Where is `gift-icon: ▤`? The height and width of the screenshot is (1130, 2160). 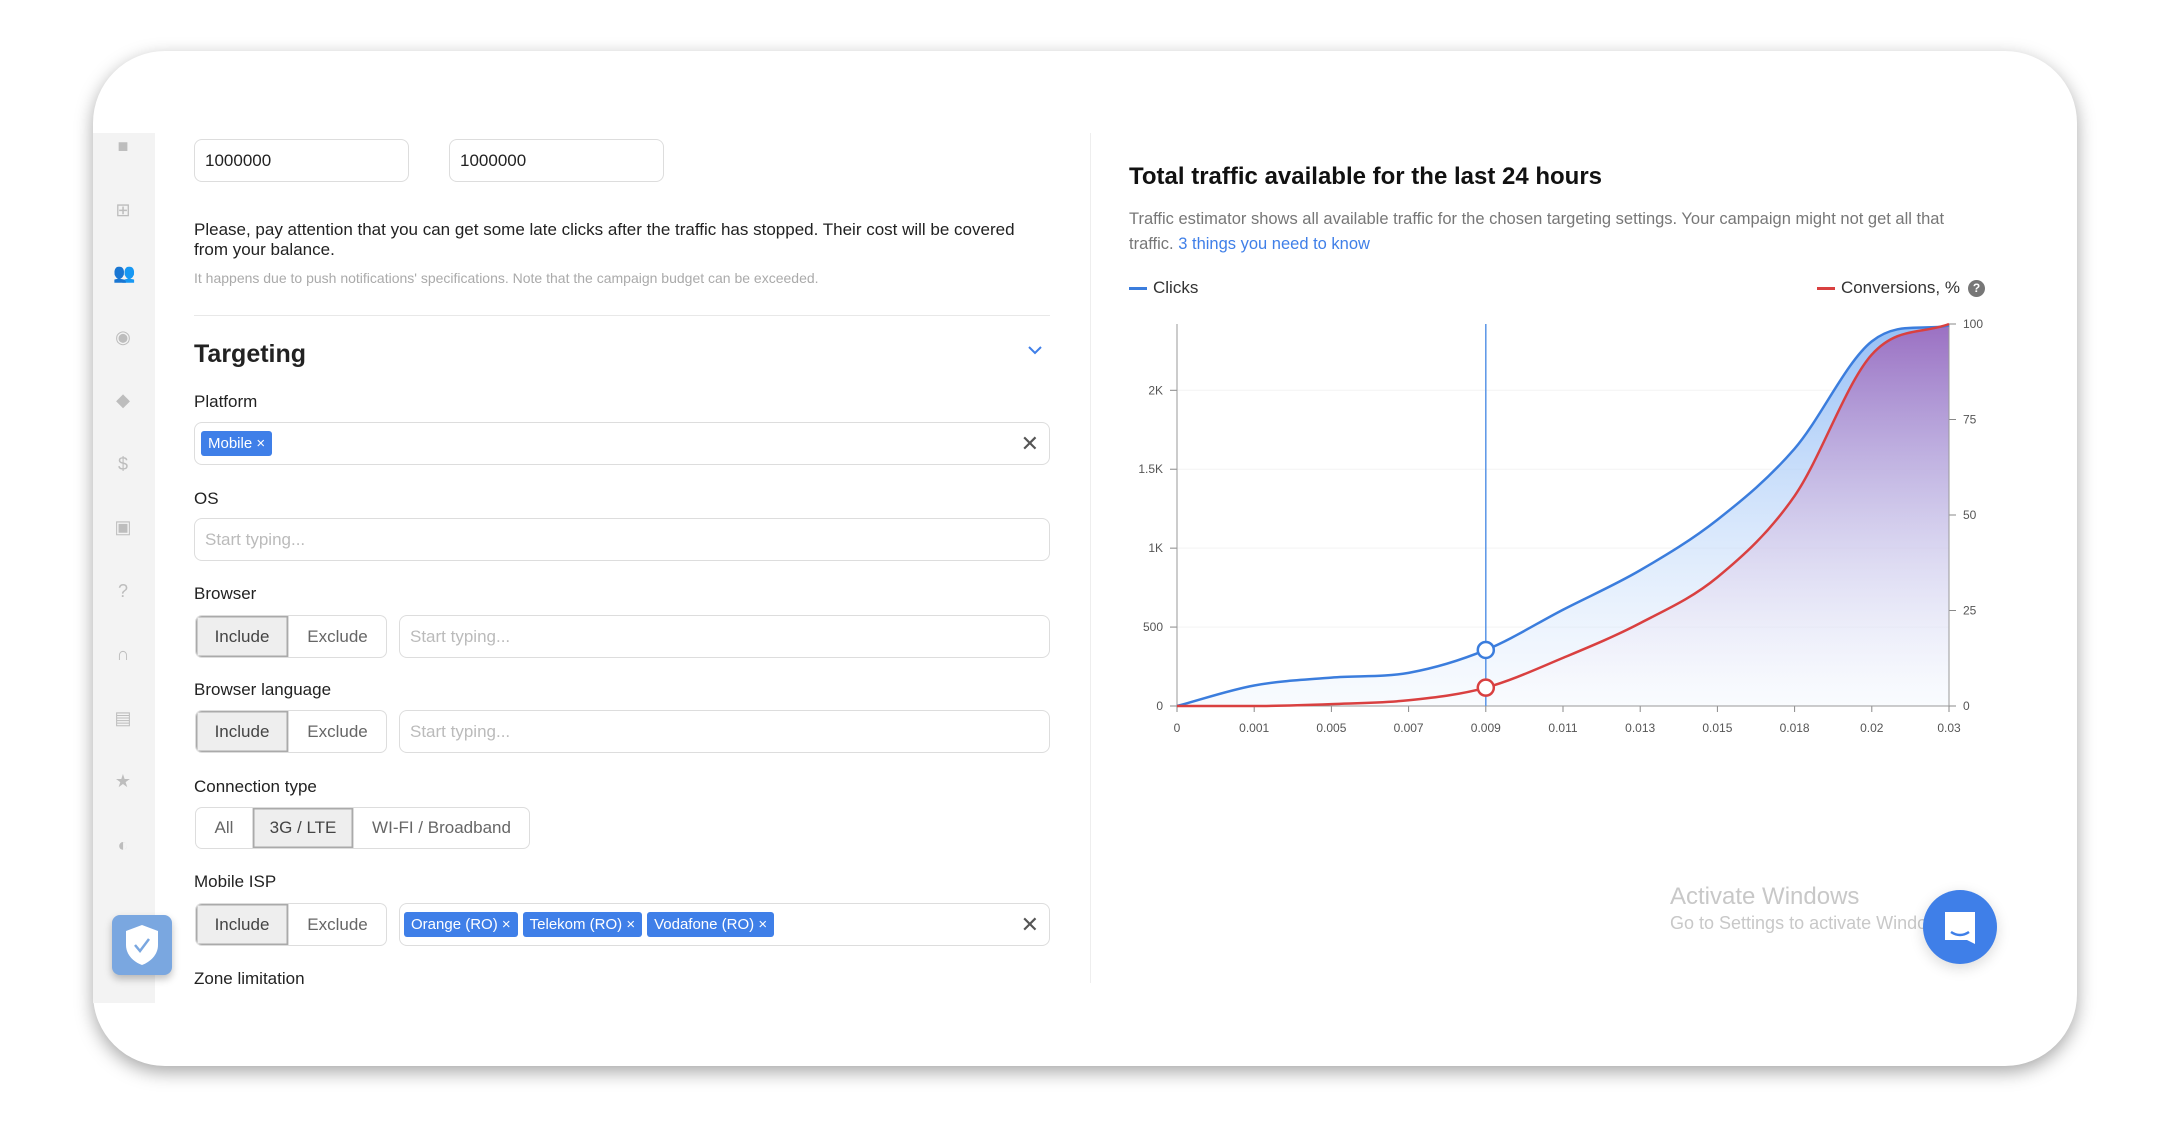 gift-icon: ▤ is located at coordinates (123, 718).